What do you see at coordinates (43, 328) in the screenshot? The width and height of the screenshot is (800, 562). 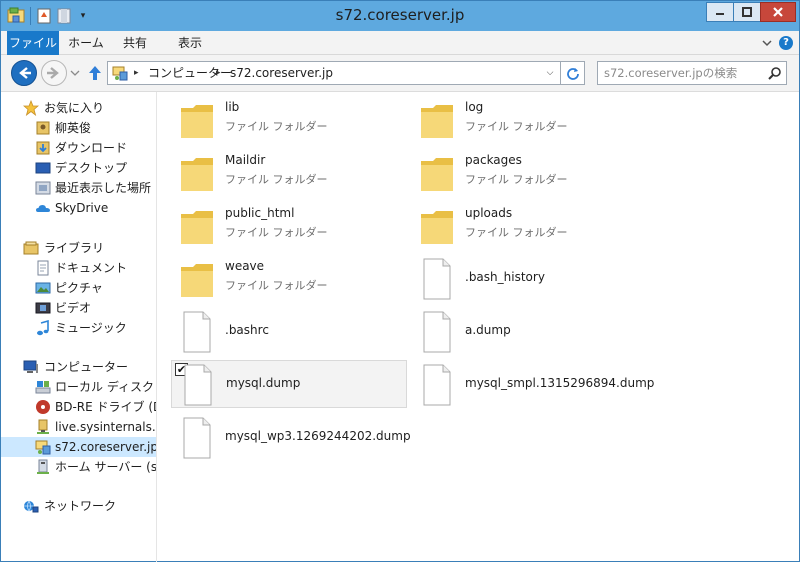 I see `music-note-icon` at bounding box center [43, 328].